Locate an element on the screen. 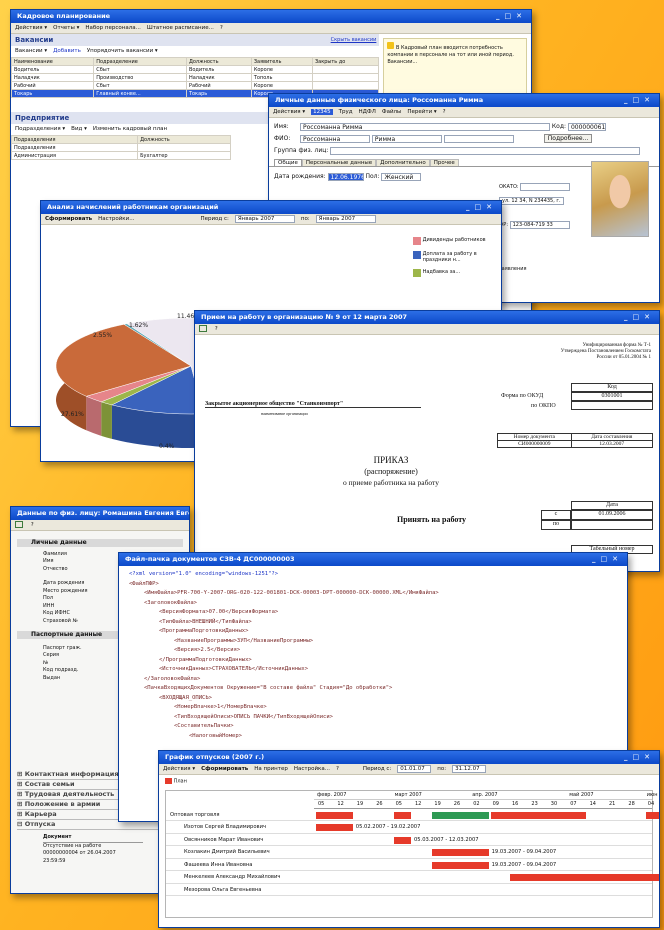 The height and width of the screenshot is (930, 664). cell: Наладчик is located at coordinates (218, 77).